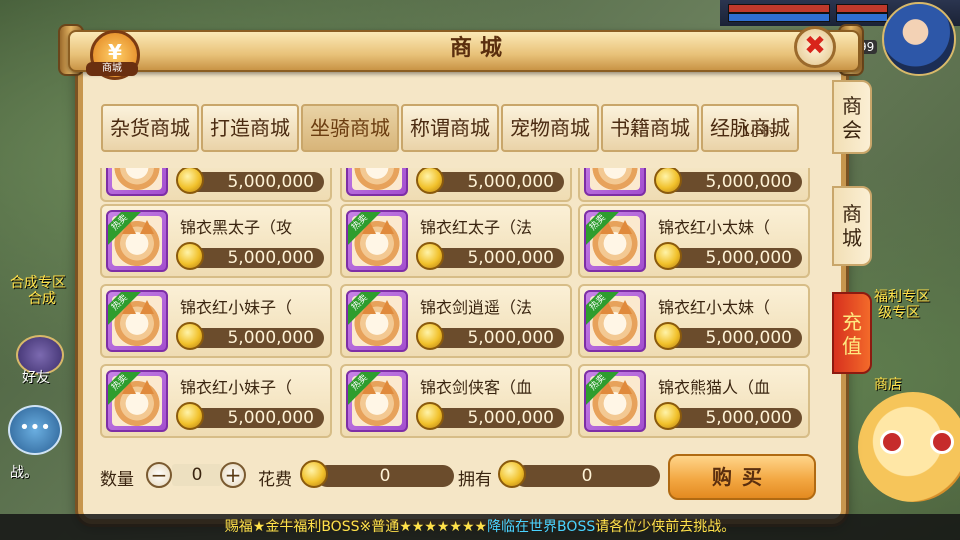 The image size is (960, 540). I want to click on qty-minus-button: −, so click(159, 475).